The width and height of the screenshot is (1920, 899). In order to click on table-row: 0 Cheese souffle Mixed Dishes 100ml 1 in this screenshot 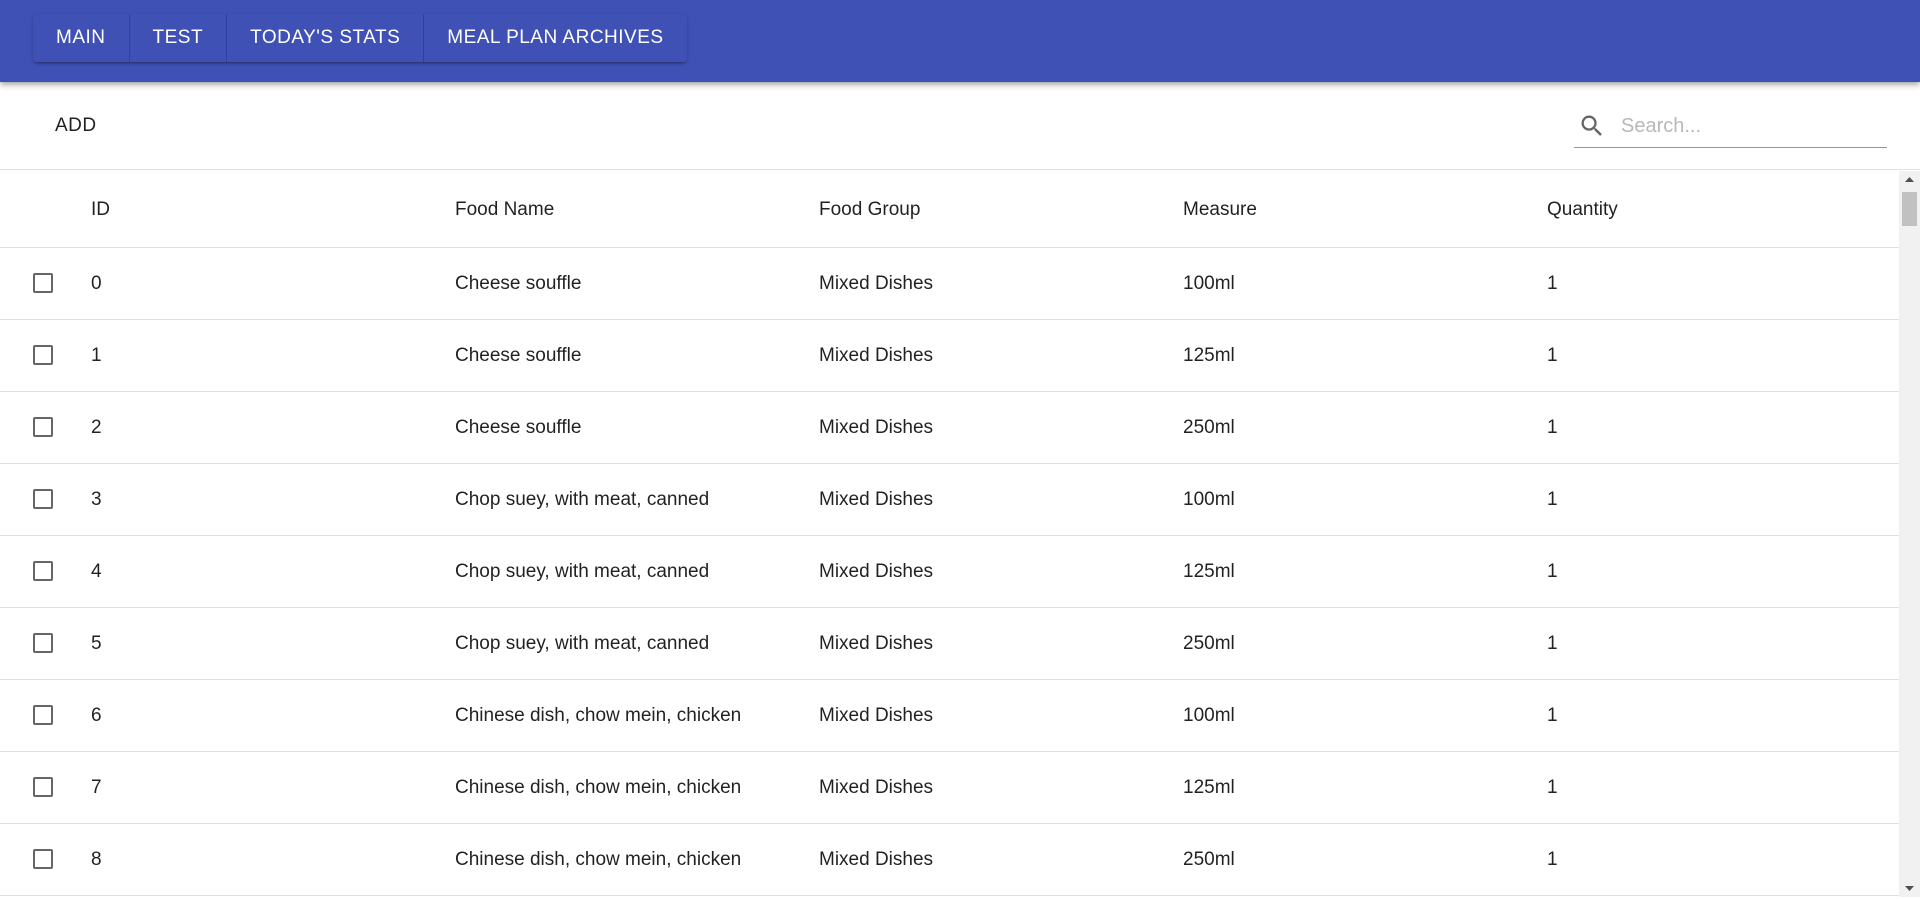, I will do `click(949, 284)`.